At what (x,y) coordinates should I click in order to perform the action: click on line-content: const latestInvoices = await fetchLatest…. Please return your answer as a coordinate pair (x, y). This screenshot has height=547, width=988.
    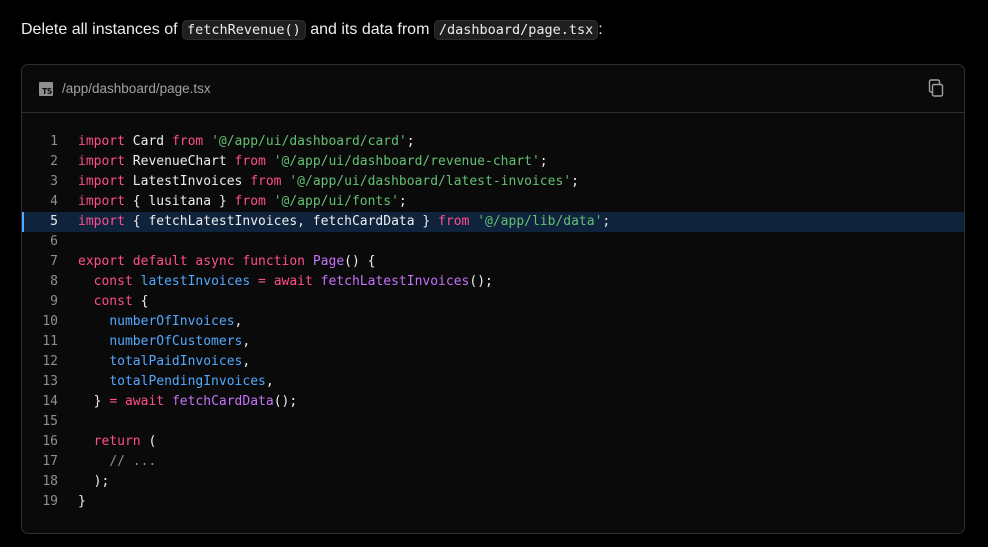
    Looking at the image, I should click on (275, 282).